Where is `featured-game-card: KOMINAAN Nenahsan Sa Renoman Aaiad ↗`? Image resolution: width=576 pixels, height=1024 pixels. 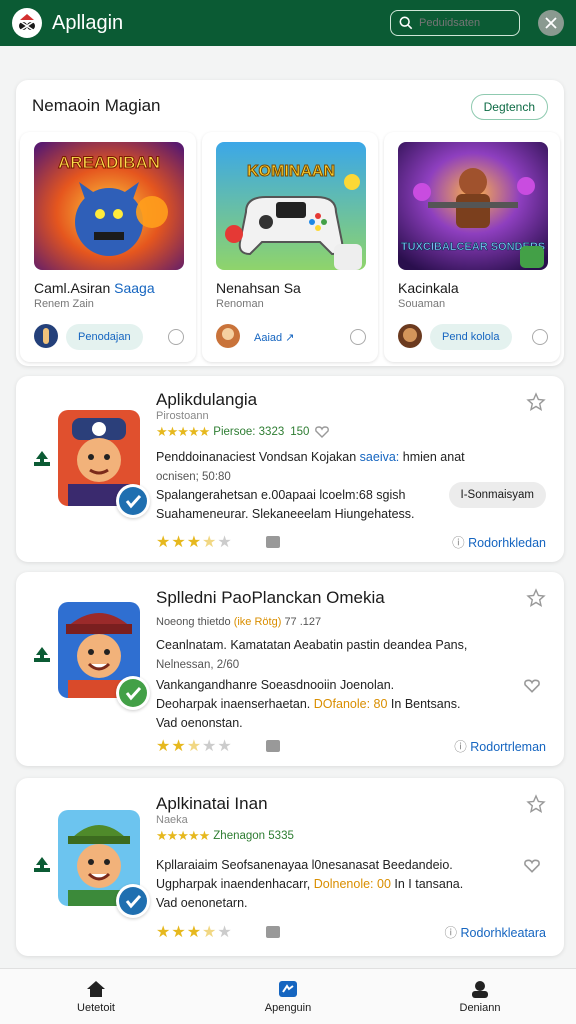
featured-game-card: KOMINAAN Nenahsan Sa Renoman Aaiad ↗ is located at coordinates (290, 247).